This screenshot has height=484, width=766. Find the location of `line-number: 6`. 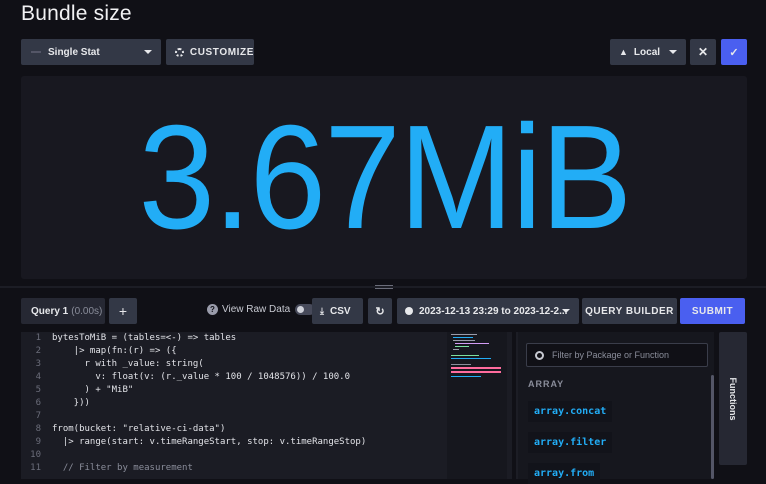

line-number: 6 is located at coordinates (38, 403).